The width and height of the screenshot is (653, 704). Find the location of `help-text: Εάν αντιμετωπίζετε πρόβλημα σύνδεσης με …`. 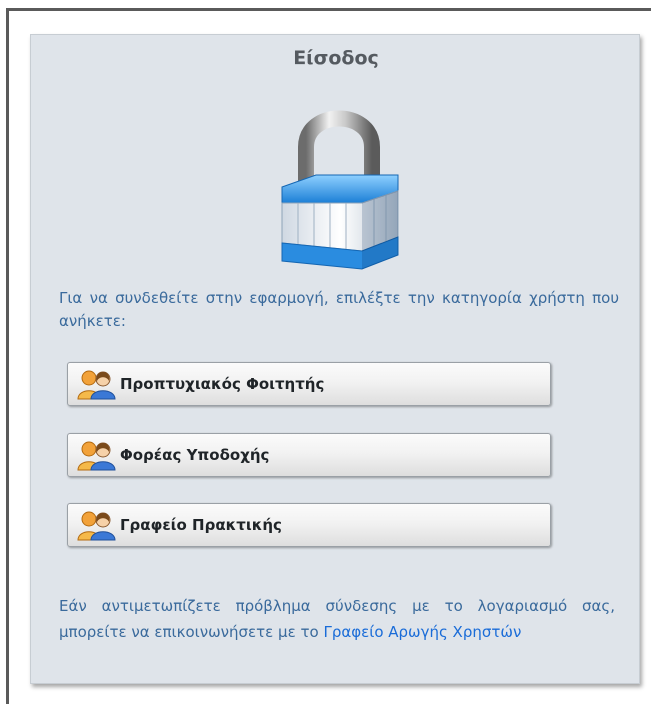

help-text: Εάν αντιμετωπίζετε πρόβλημα σύνδεσης με … is located at coordinates (337, 619).